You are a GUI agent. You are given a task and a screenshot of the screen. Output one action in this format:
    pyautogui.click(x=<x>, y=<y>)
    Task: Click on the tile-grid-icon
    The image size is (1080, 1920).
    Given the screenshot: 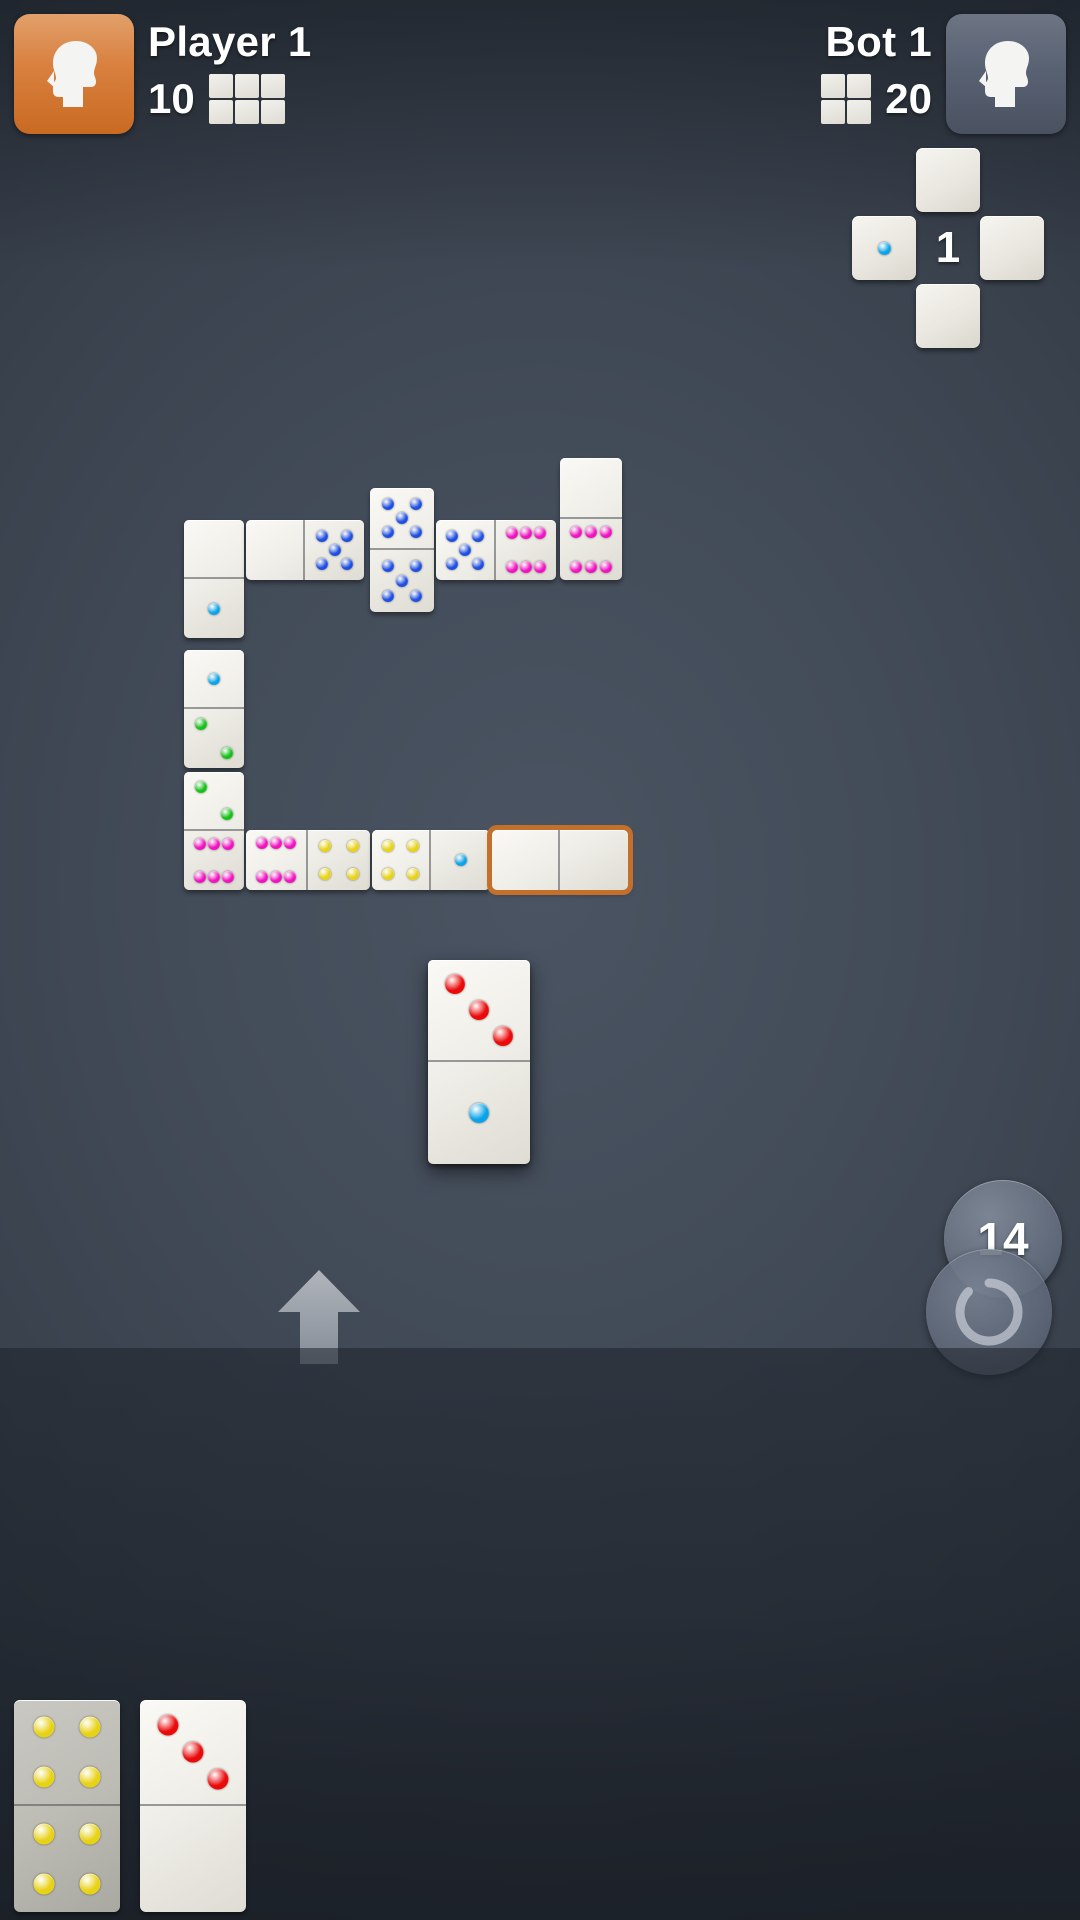 What is the action you would take?
    pyautogui.click(x=246, y=99)
    